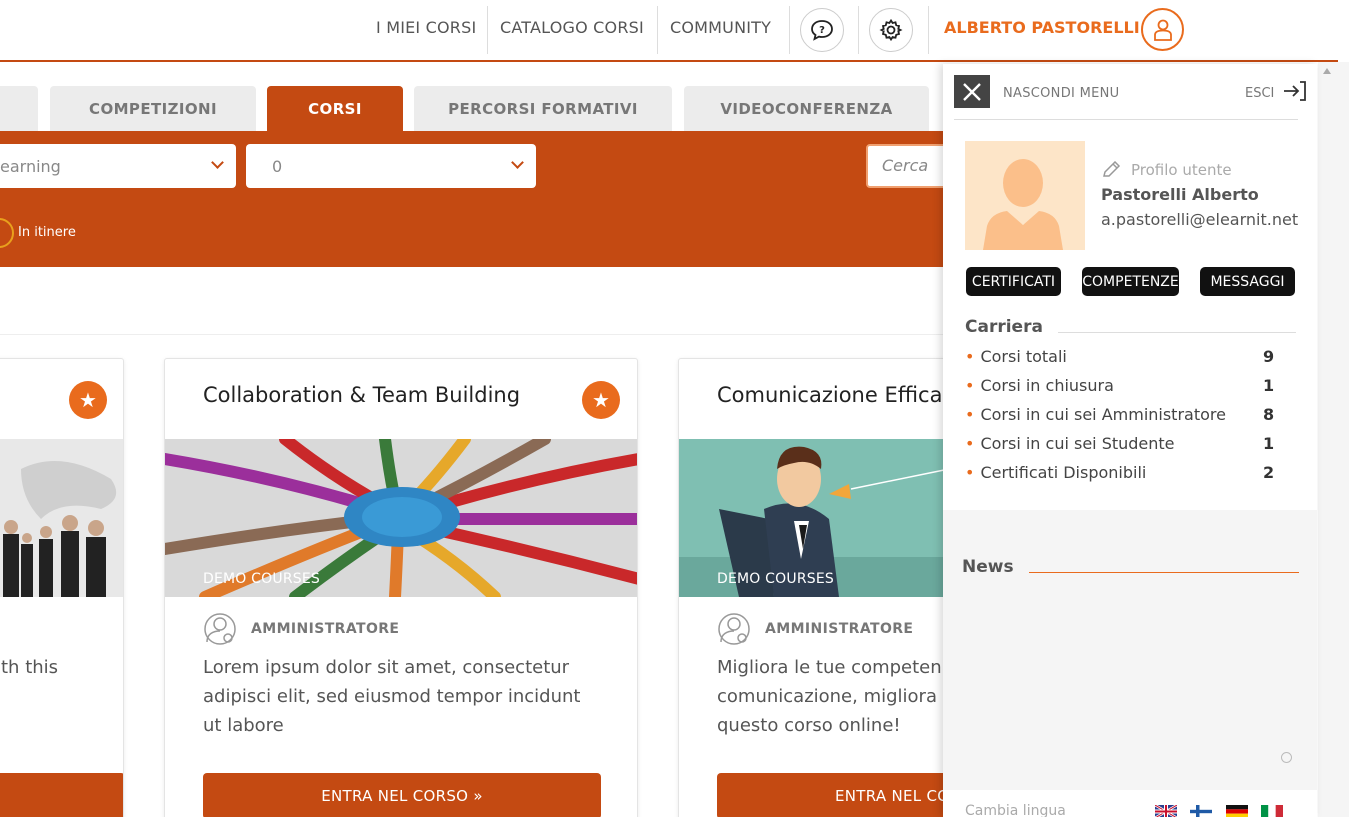 The image size is (1349, 817). Describe the element at coordinates (30, 166) in the screenshot. I see `category-select-value: earning` at that location.